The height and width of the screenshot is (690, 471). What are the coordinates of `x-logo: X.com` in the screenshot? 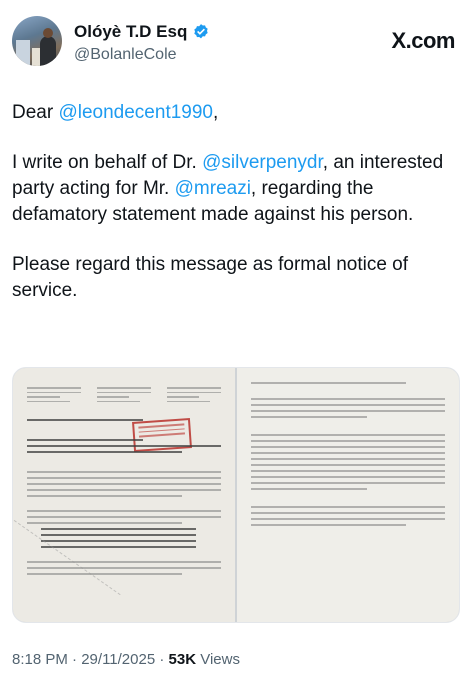 It's located at (423, 40).